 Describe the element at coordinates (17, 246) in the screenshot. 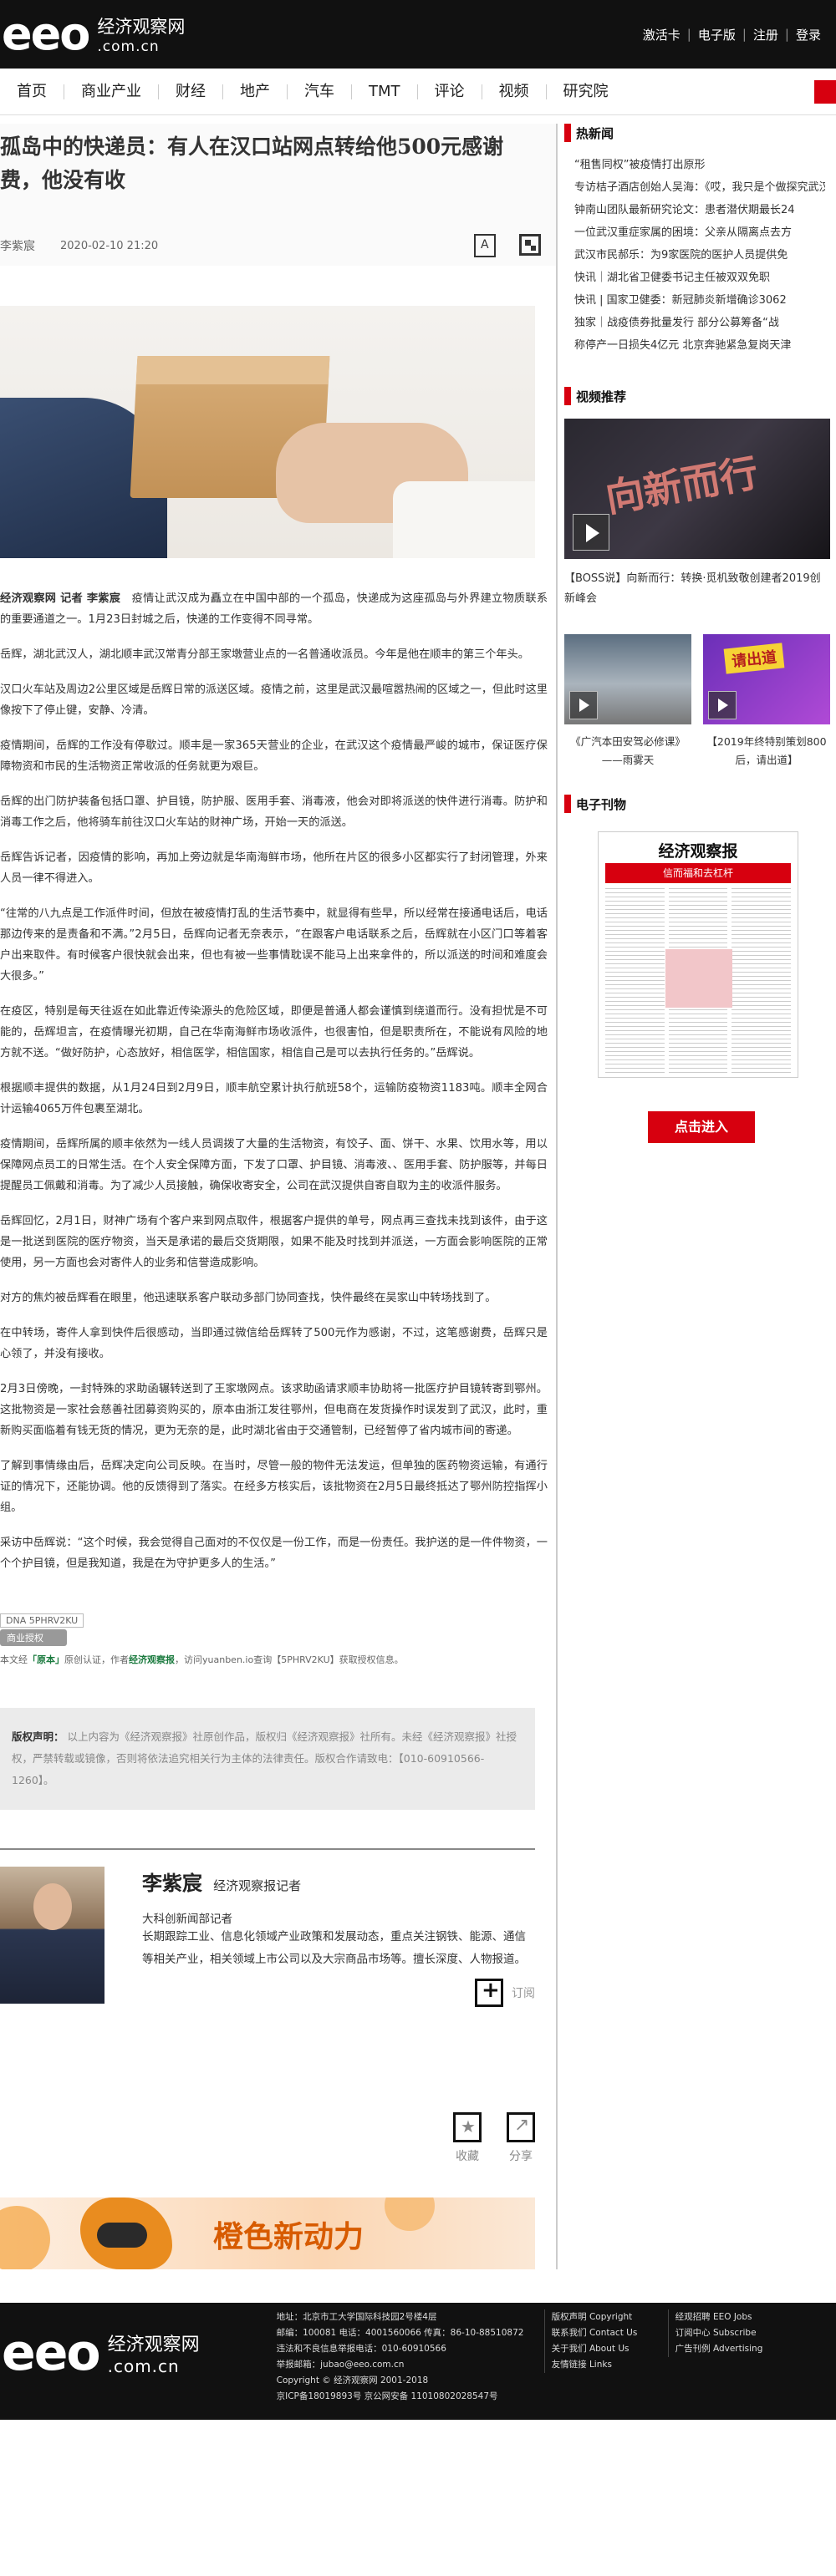

I see `article-author: 李紫宸` at that location.